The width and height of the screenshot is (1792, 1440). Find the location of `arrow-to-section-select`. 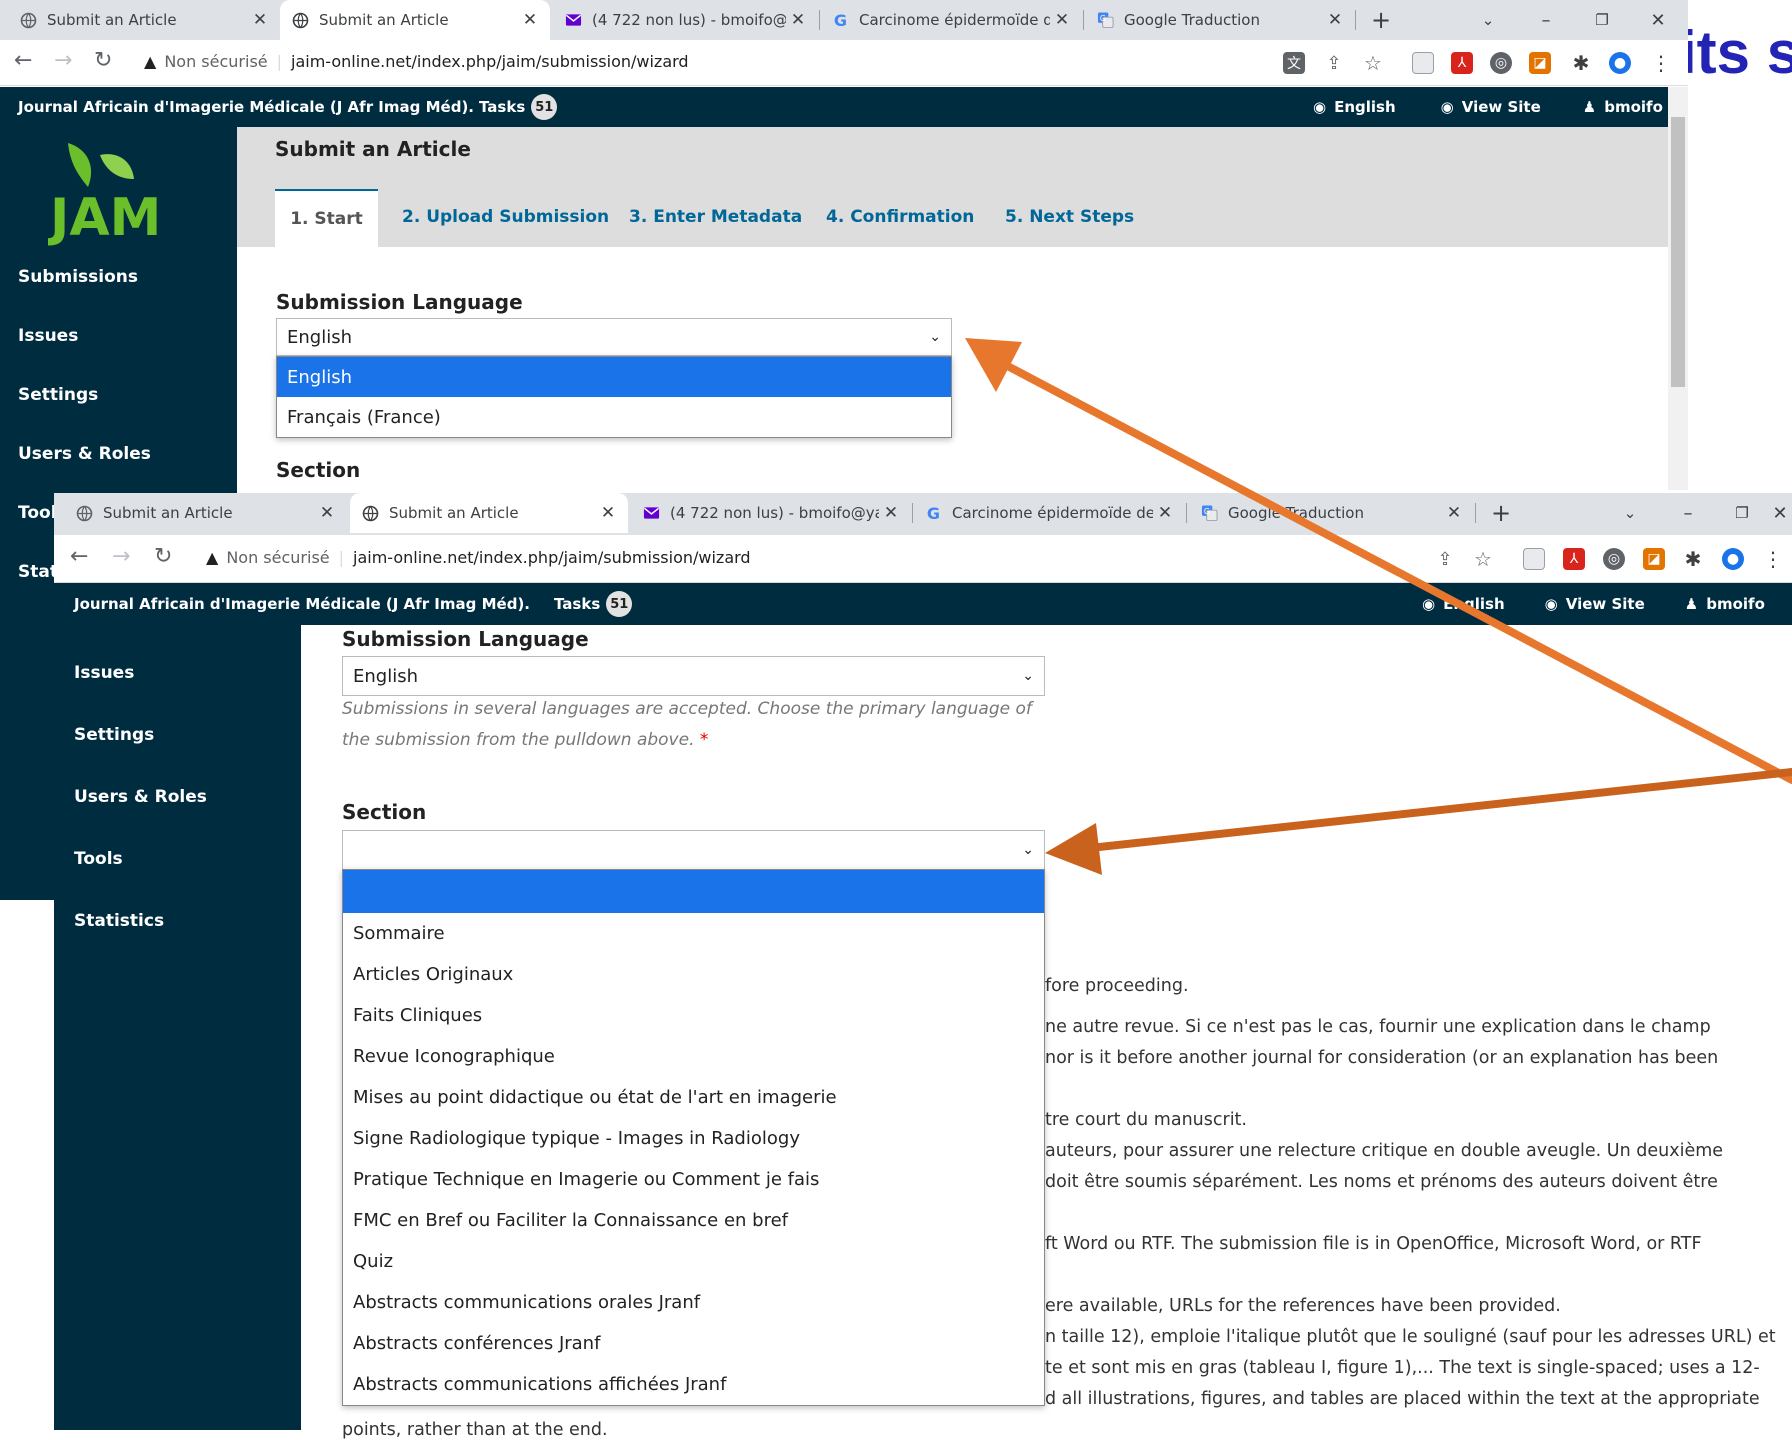

arrow-to-section-select is located at coordinates (1439, 810).